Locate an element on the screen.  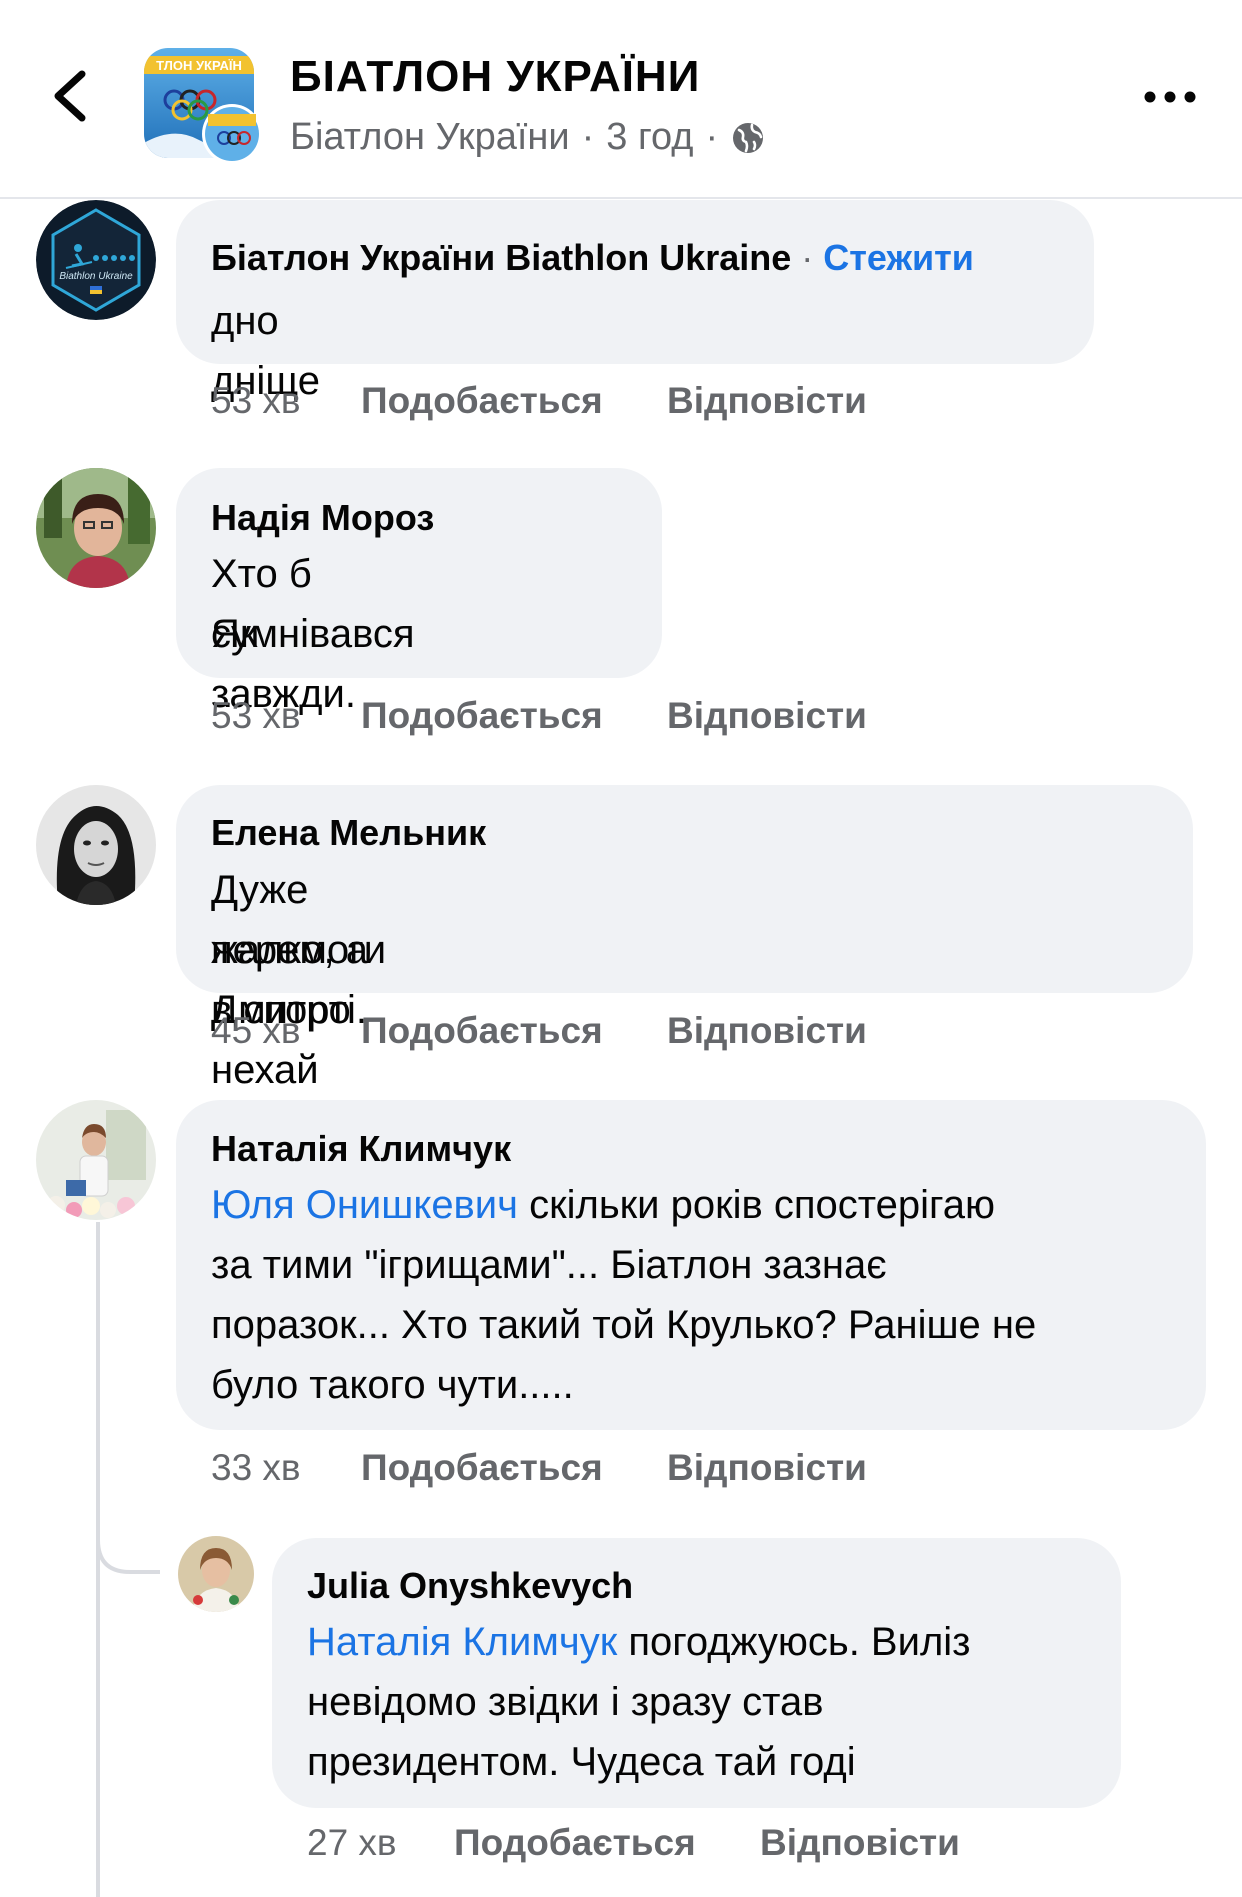
mention-link: Юля Онишкевич is located at coordinates (364, 1205).